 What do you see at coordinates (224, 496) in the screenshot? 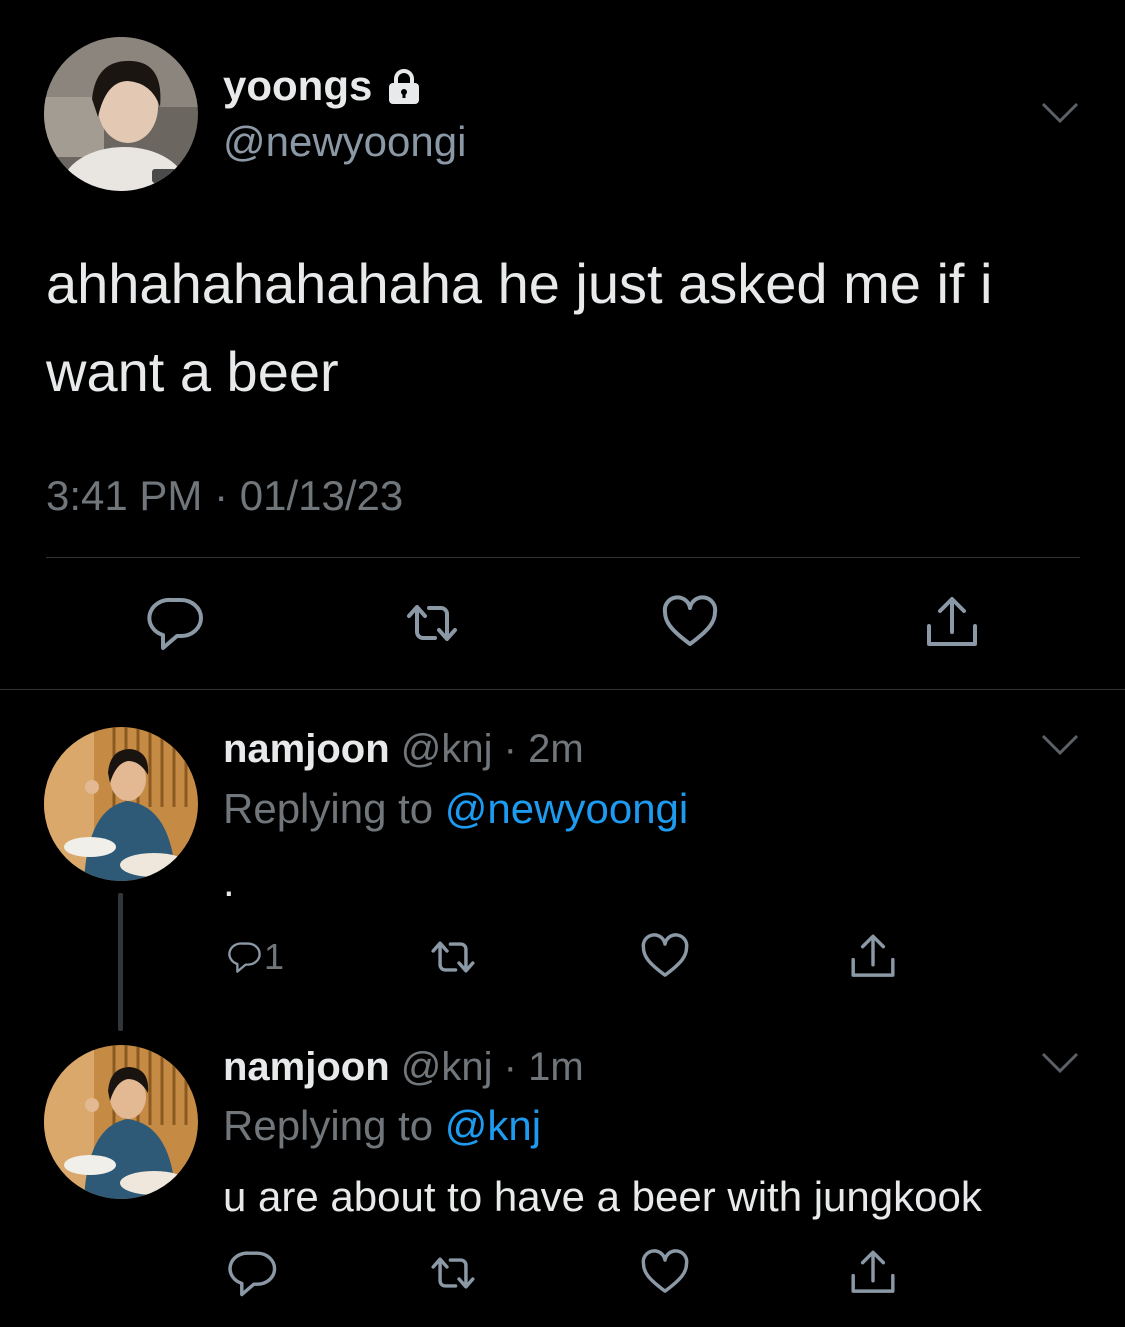
I see `tweet-timestamp: 3:41 PM · 01/13/23` at bounding box center [224, 496].